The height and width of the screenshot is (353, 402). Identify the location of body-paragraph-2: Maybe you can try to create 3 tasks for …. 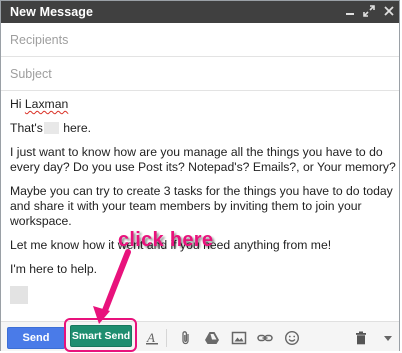
(201, 206).